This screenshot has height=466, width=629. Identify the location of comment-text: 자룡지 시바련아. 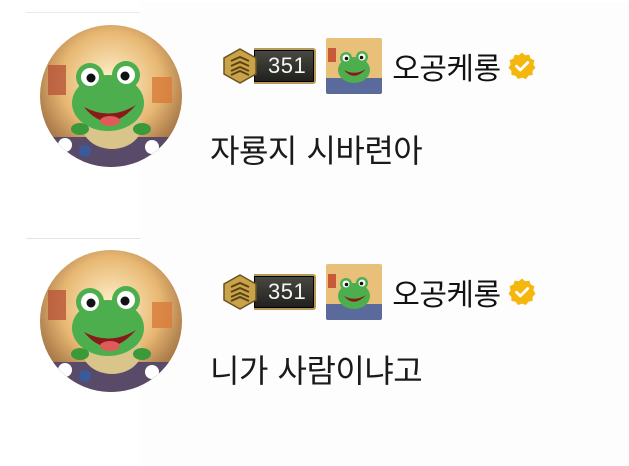
(316, 151).